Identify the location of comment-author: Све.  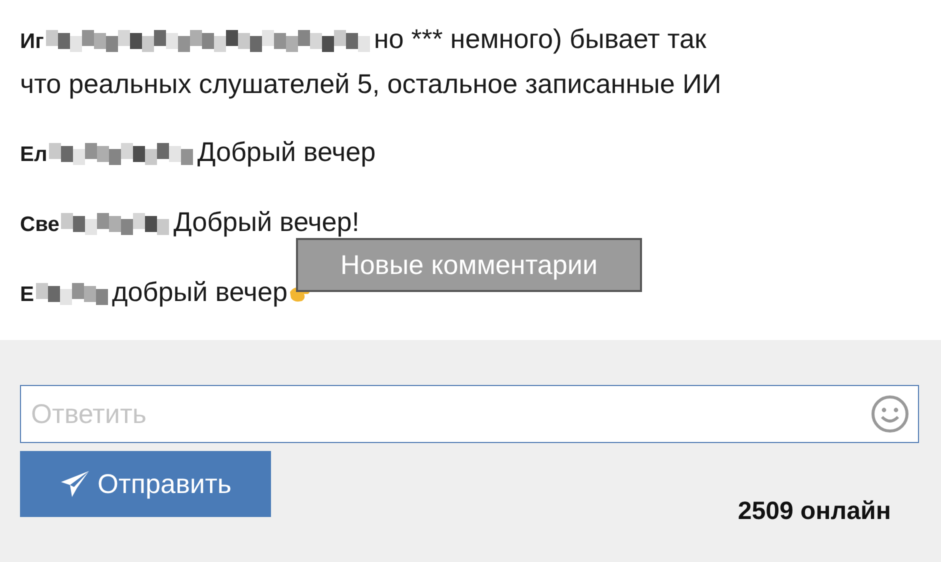
(40, 224).